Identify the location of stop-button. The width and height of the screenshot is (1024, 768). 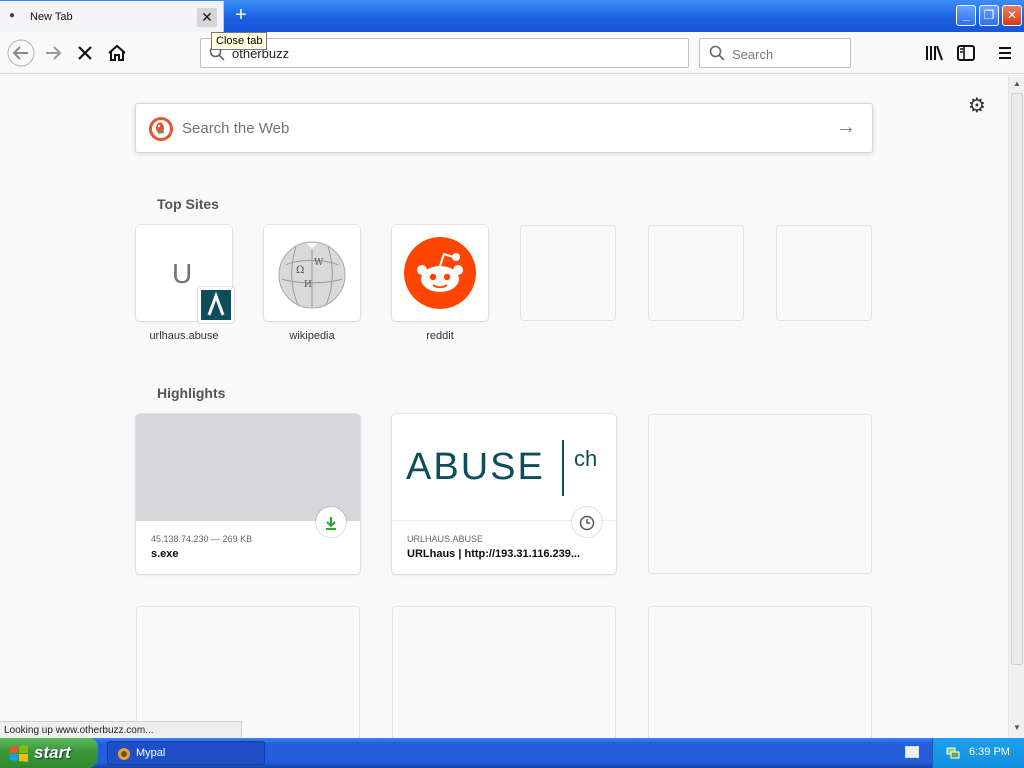
(85, 53).